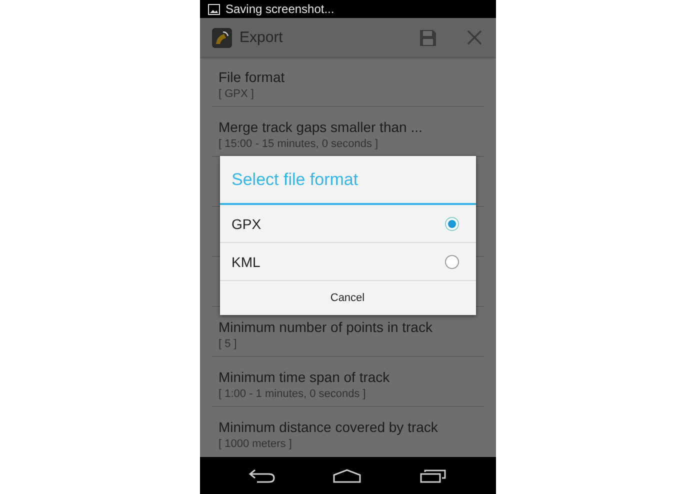 This screenshot has width=695, height=494. I want to click on home-icon, so click(347, 475).